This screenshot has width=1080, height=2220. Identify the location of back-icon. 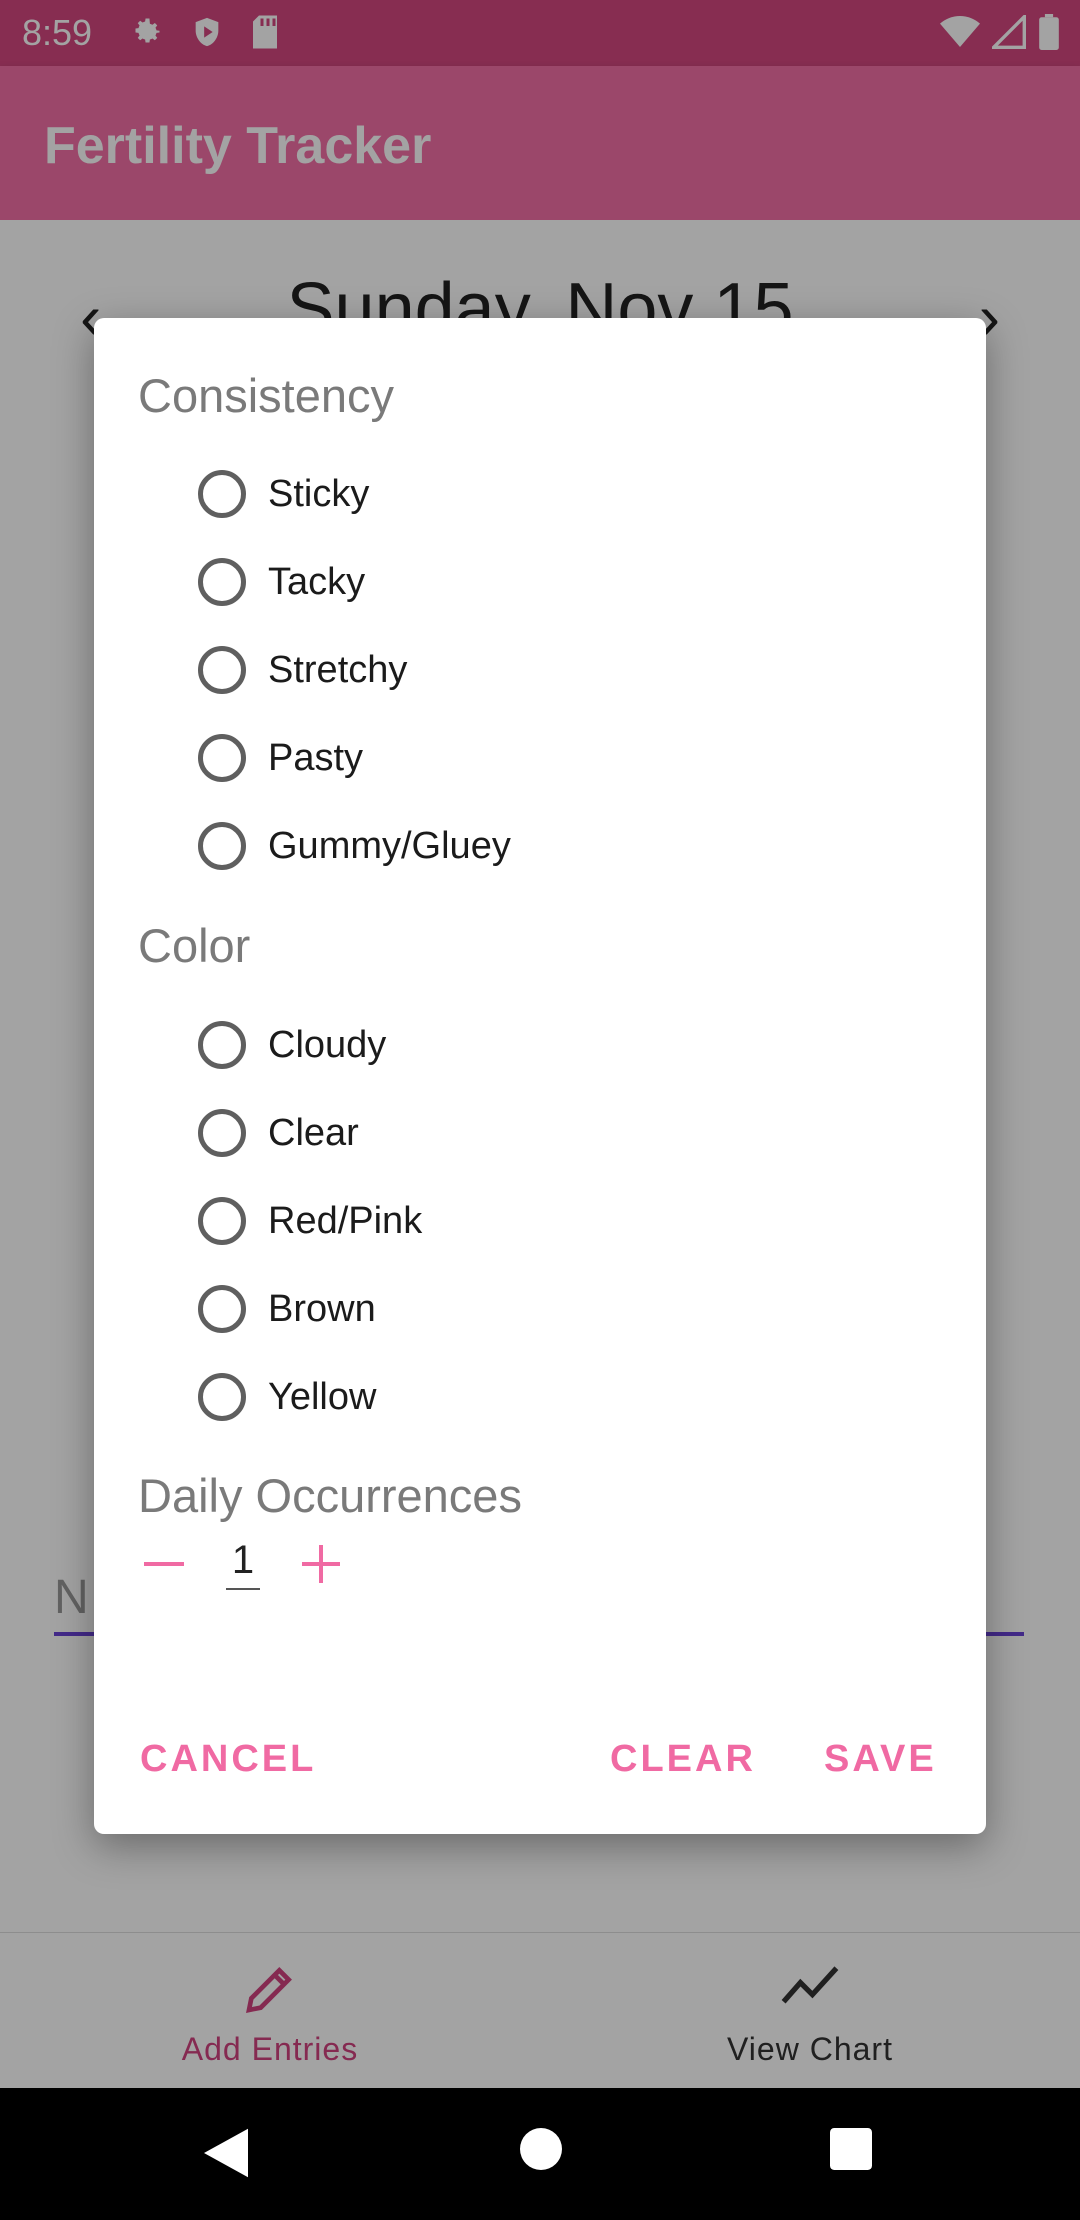
(226, 2153).